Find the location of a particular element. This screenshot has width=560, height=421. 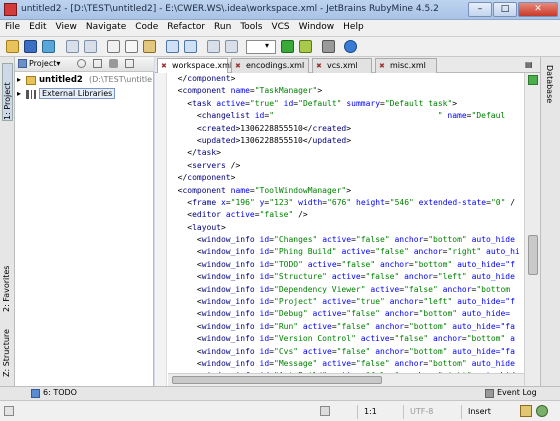

code-line: <component name="TaskManager"> is located at coordinates (346, 91).